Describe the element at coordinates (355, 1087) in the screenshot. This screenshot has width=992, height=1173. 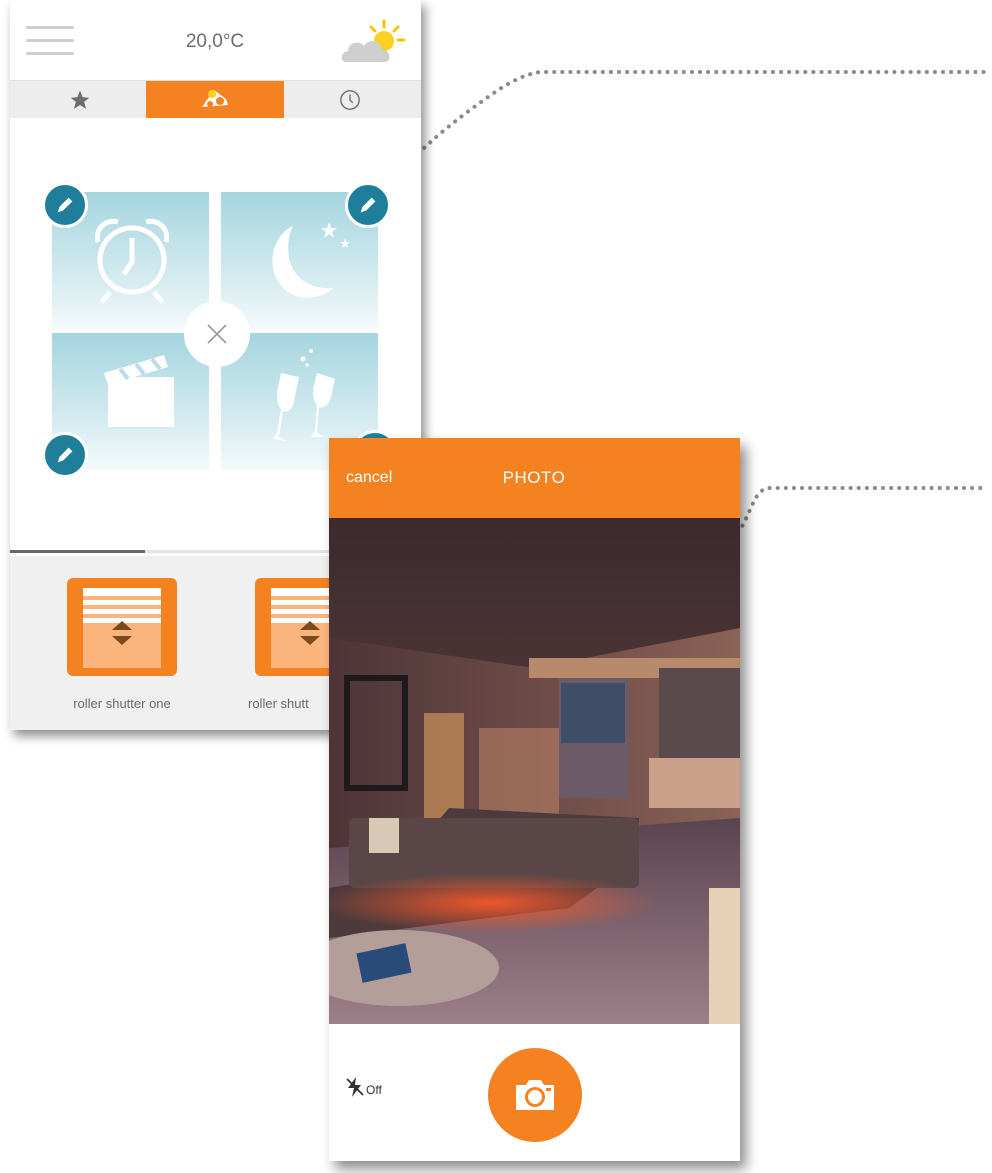
I see `flash-off-icon` at that location.